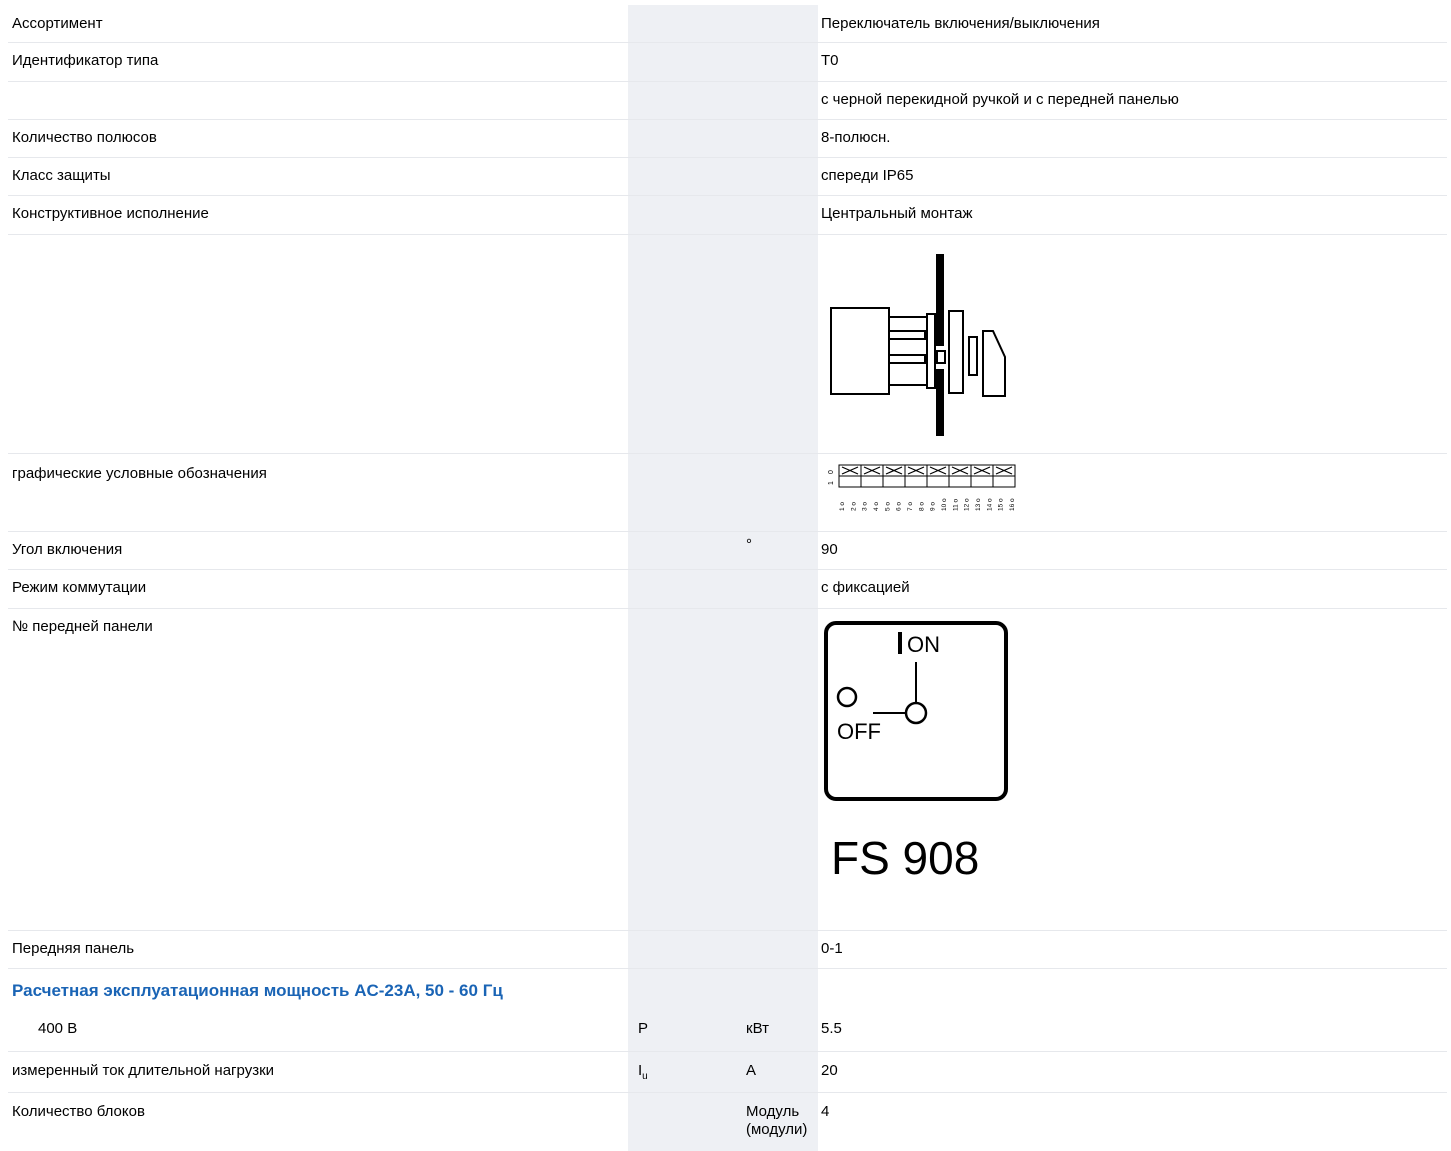  What do you see at coordinates (921, 506) in the screenshot?
I see `contact-number-label: 8 o` at bounding box center [921, 506].